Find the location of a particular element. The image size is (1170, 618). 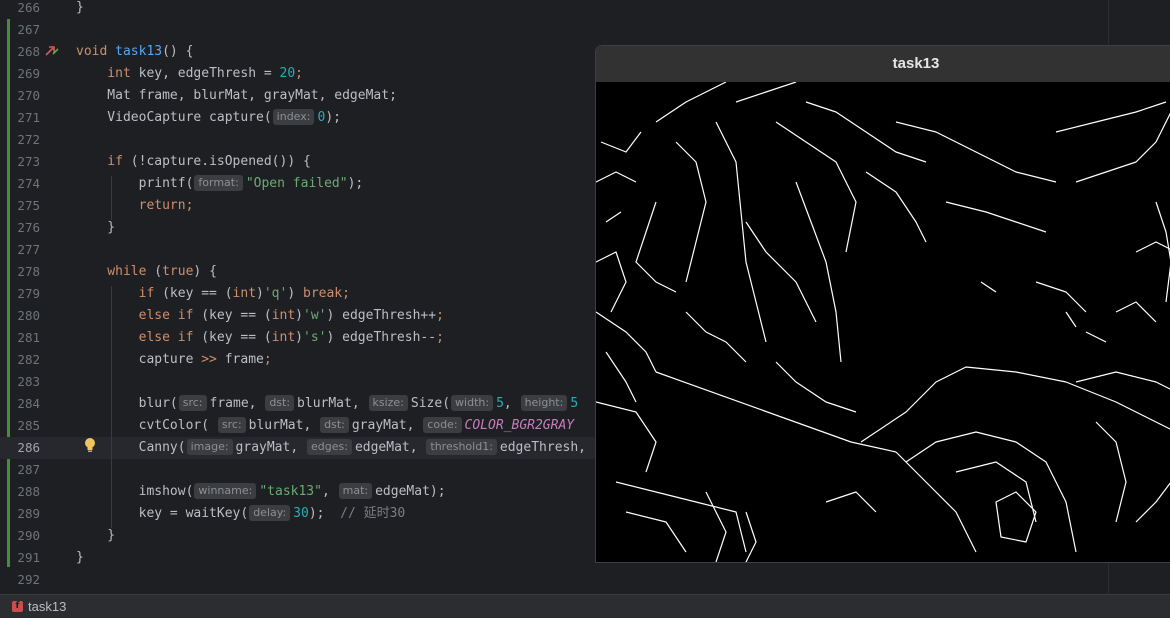

line-number: 283 is located at coordinates (20, 382).